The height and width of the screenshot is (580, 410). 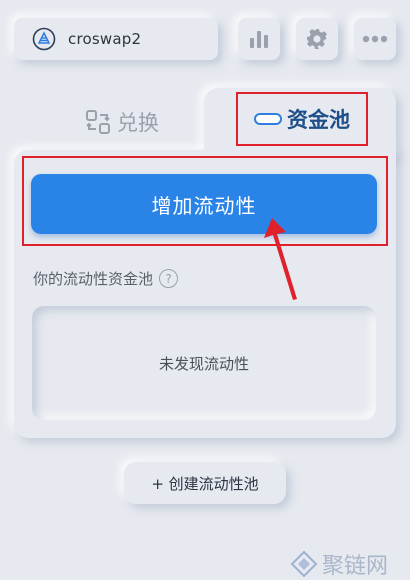 I want to click on gear-icon, so click(x=317, y=39).